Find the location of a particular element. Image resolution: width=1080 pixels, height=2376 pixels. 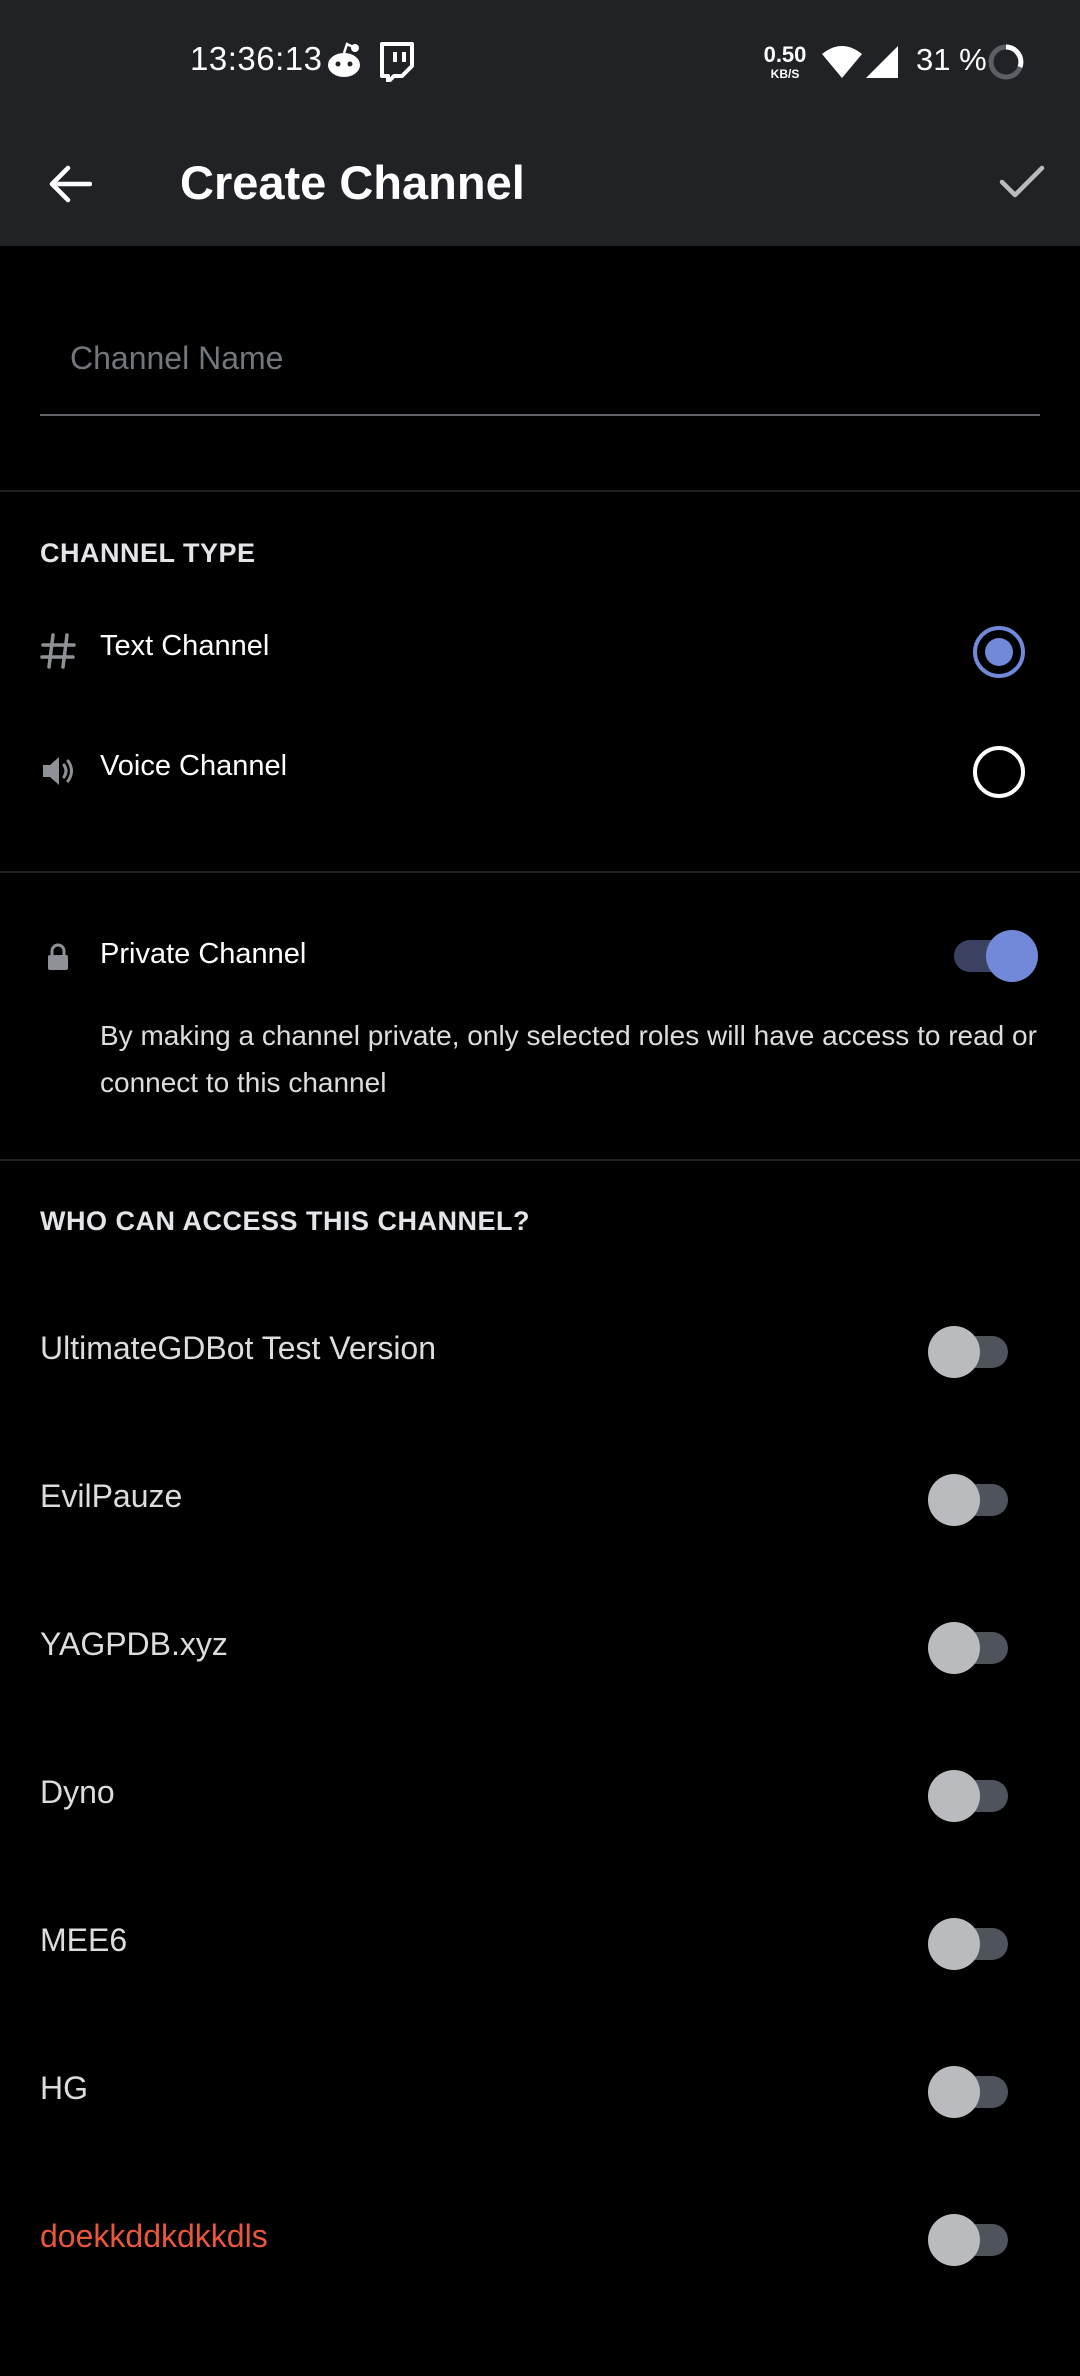

voice-channel-label: Voice Channel is located at coordinates (194, 766).